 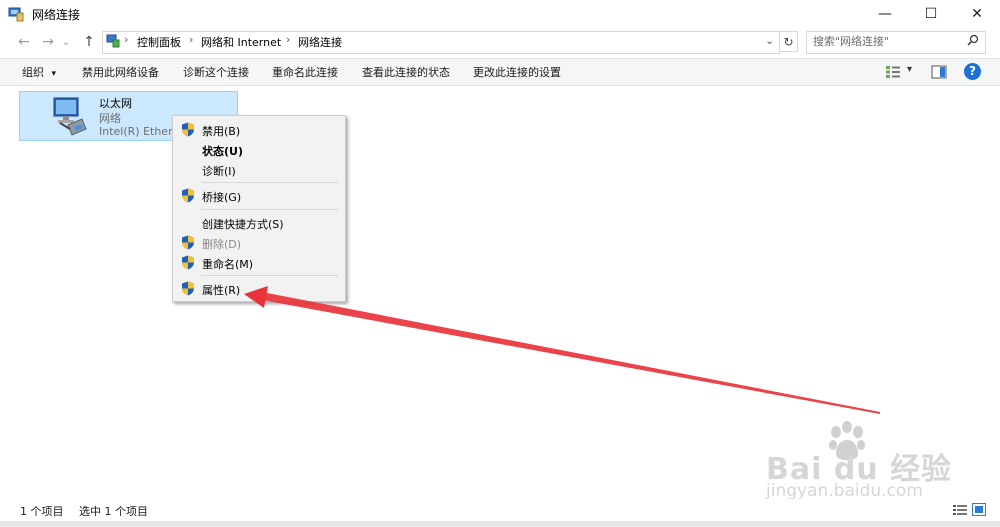 I want to click on search-box, so click(x=896, y=42).